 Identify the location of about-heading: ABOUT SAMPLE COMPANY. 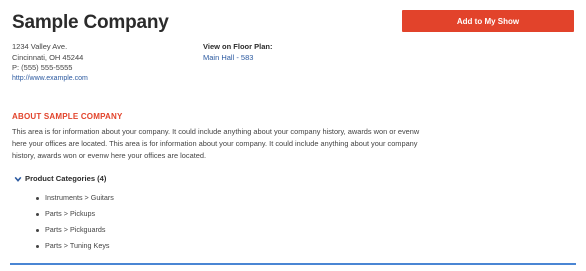
(67, 116).